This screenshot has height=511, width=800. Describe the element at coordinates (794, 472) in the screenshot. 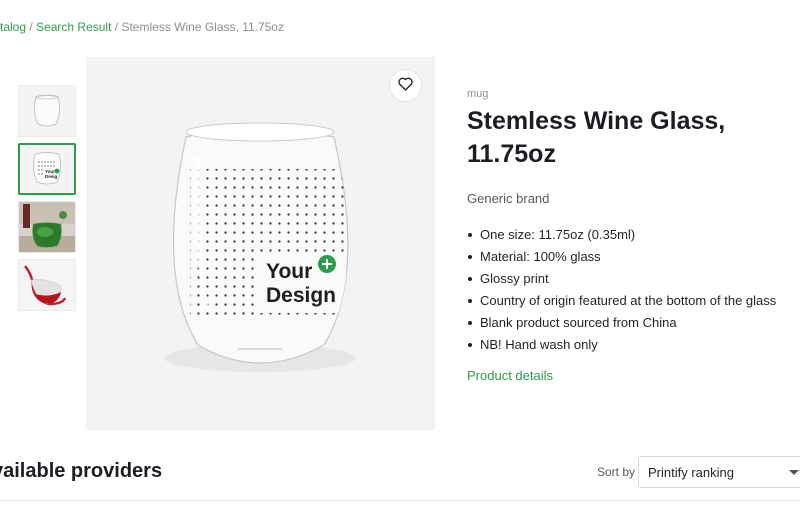

I see `chevron-down-icon` at that location.